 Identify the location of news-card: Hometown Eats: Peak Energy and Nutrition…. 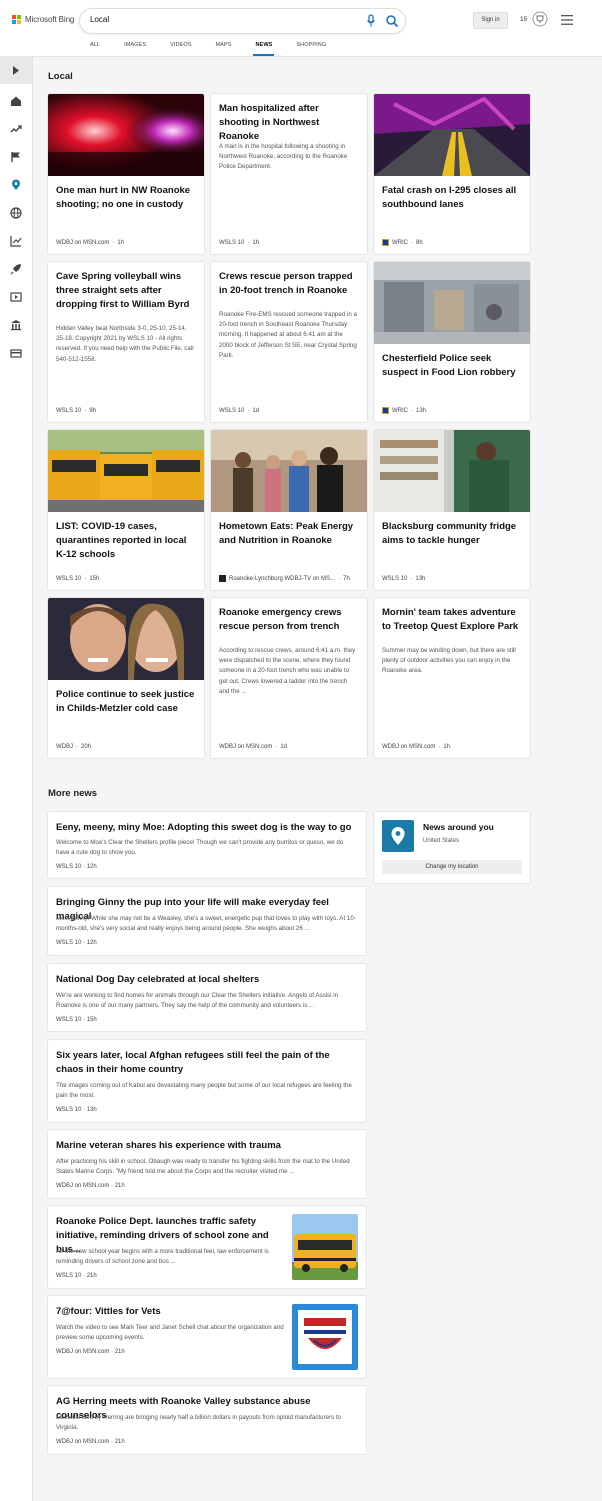
(289, 510).